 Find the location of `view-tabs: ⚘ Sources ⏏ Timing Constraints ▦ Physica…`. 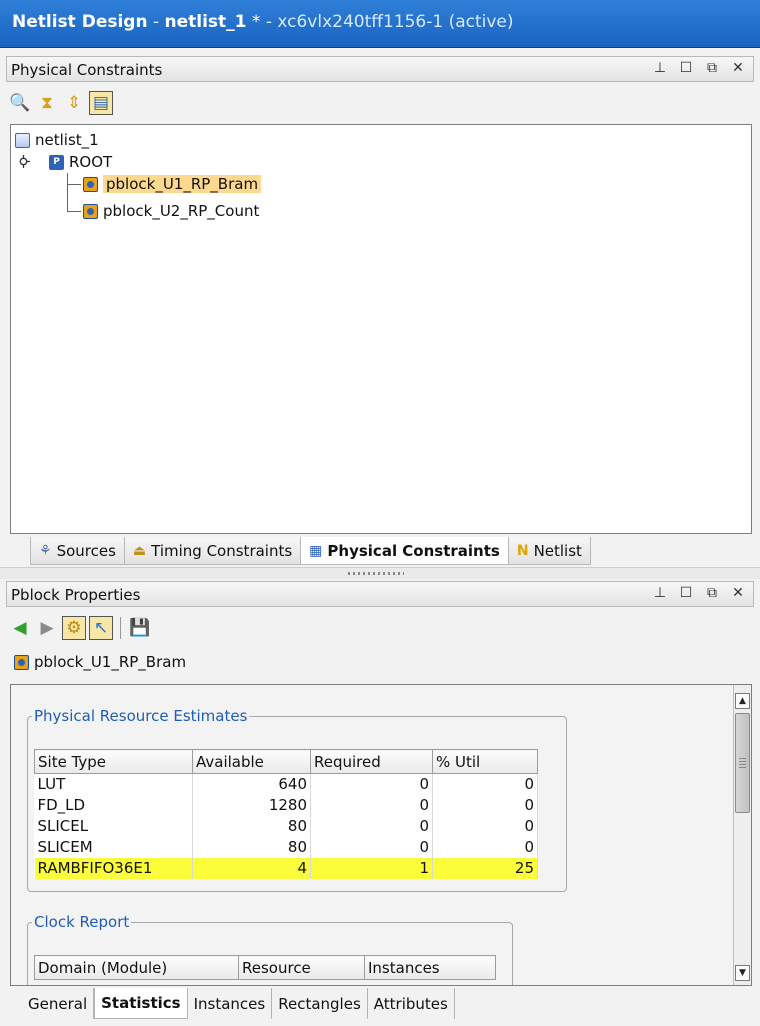

view-tabs: ⚘ Sources ⏏ Timing Constraints ▦ Physica… is located at coordinates (310, 551).